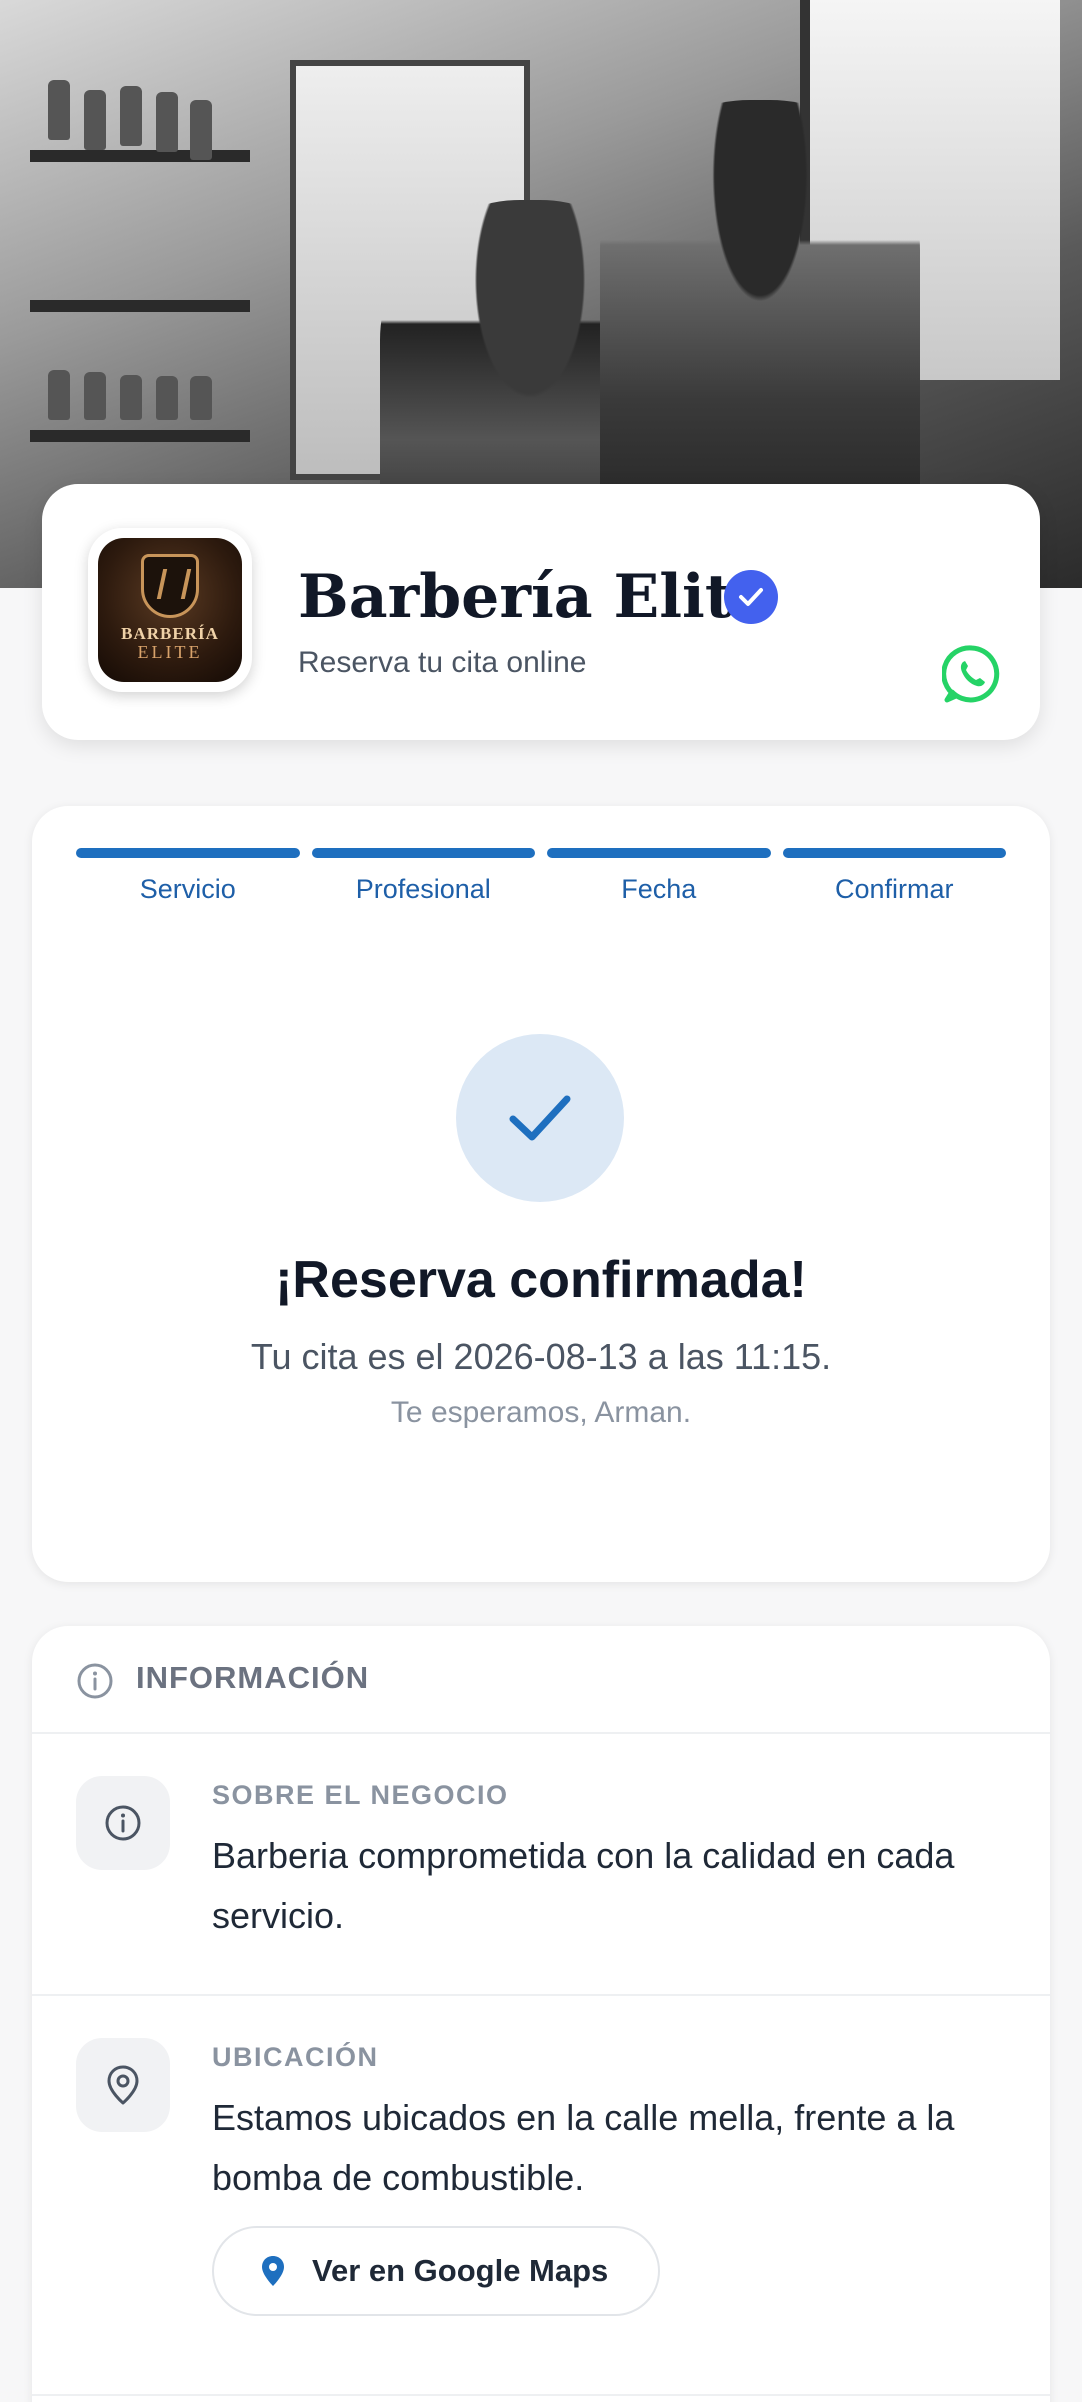  I want to click on logo-text-line1: BARBERÍA, so click(170, 633).